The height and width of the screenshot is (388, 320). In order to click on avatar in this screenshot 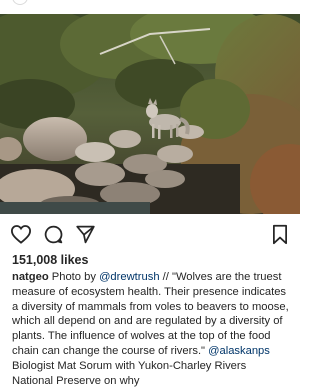, I will do `click(20, 2)`.